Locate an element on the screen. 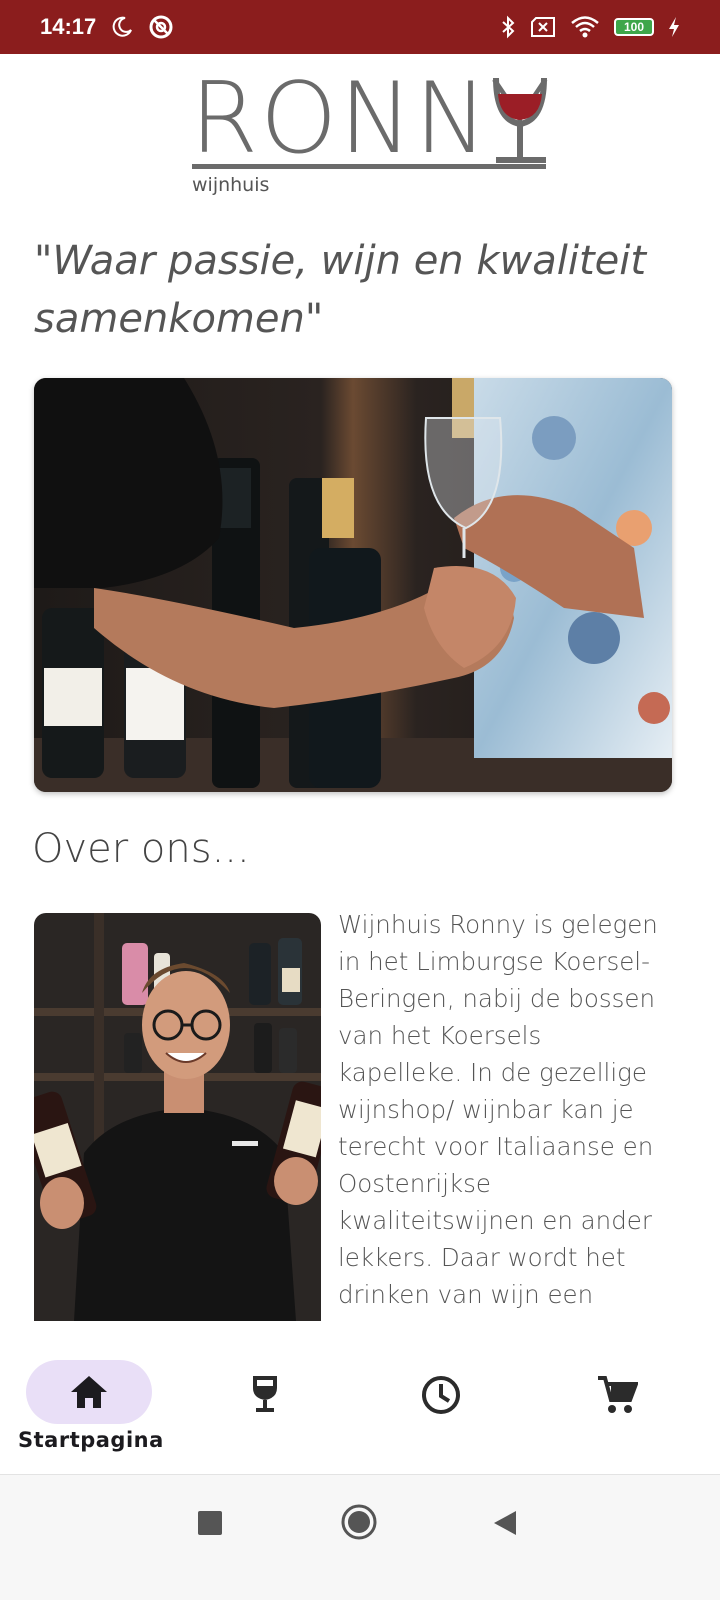  wine-glass-logo-icon is located at coordinates (520, 120).